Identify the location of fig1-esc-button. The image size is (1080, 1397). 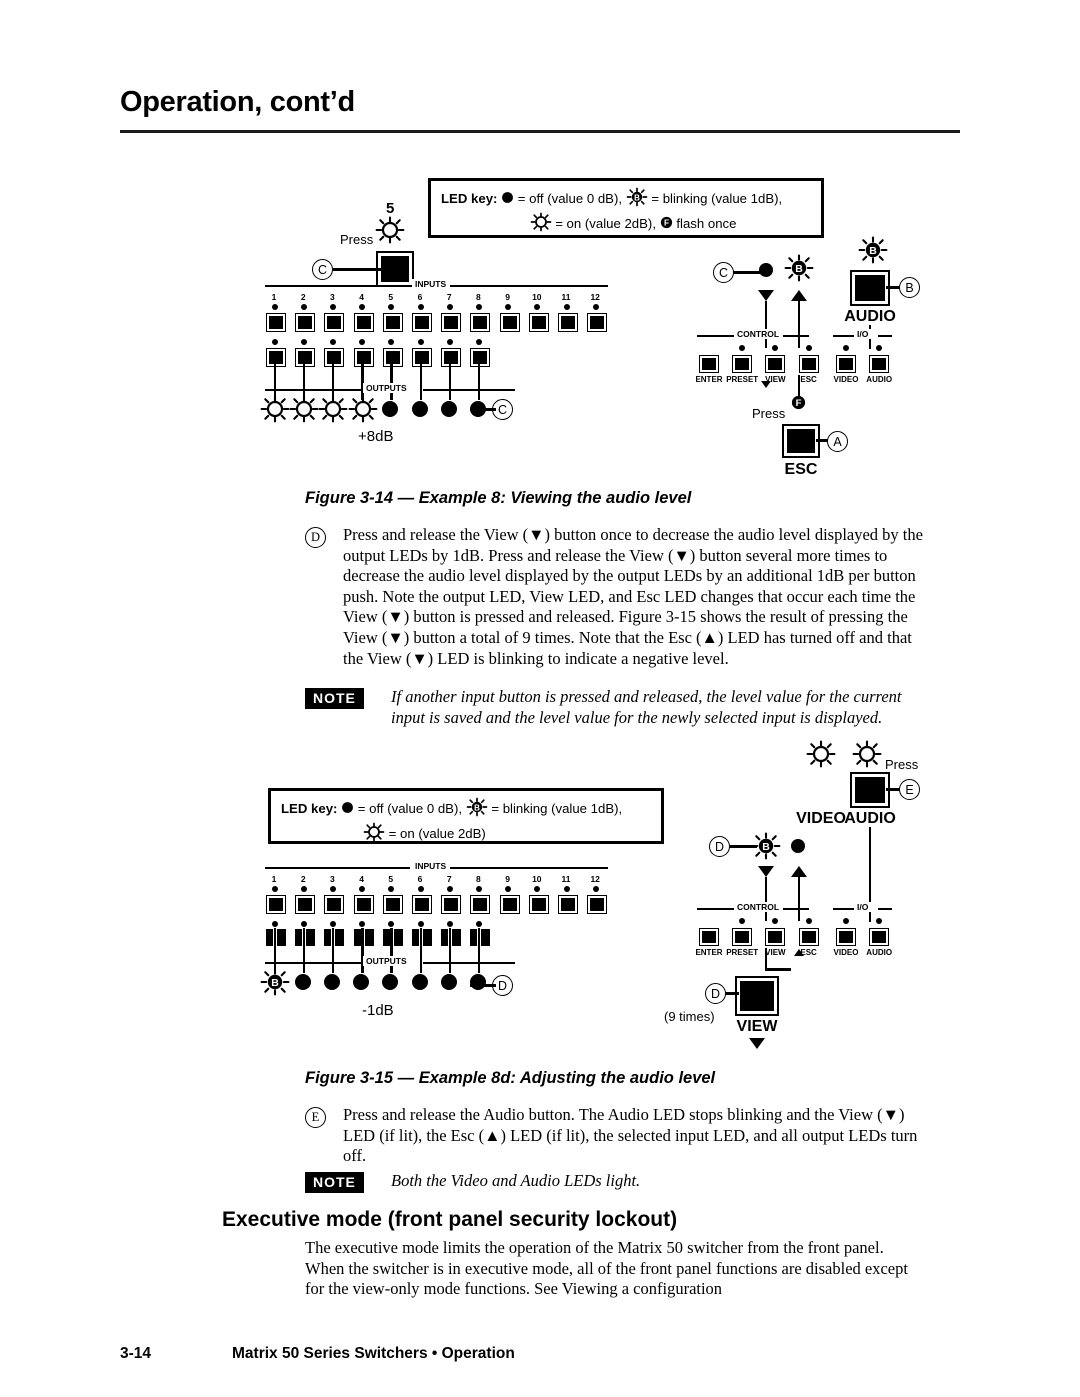
(801, 441).